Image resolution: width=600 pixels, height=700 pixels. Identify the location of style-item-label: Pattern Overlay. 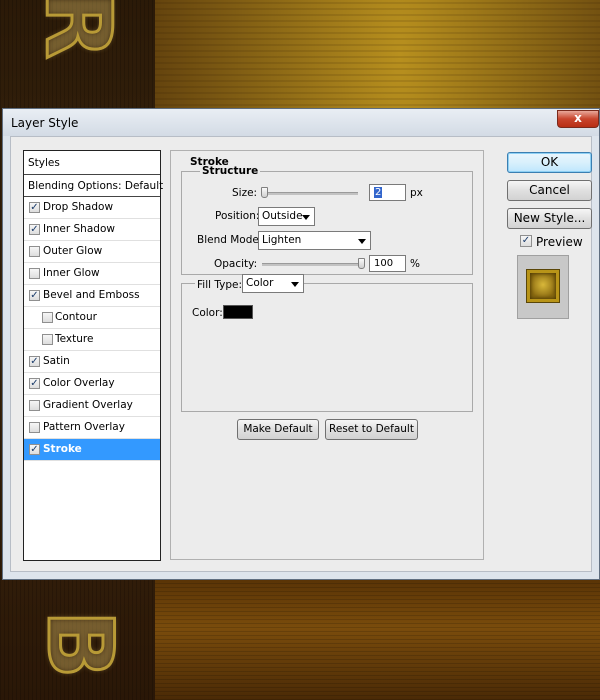
(84, 427).